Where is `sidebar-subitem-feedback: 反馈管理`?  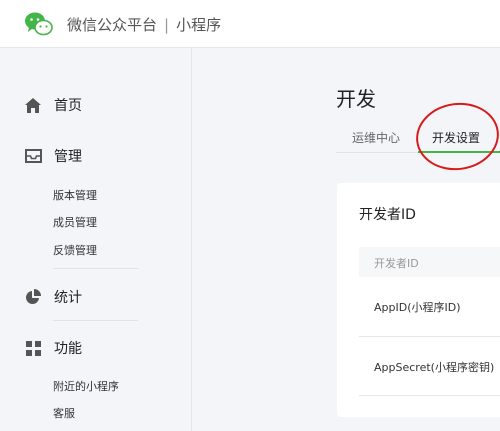
sidebar-subitem-feedback: 反馈管理 is located at coordinates (75, 250).